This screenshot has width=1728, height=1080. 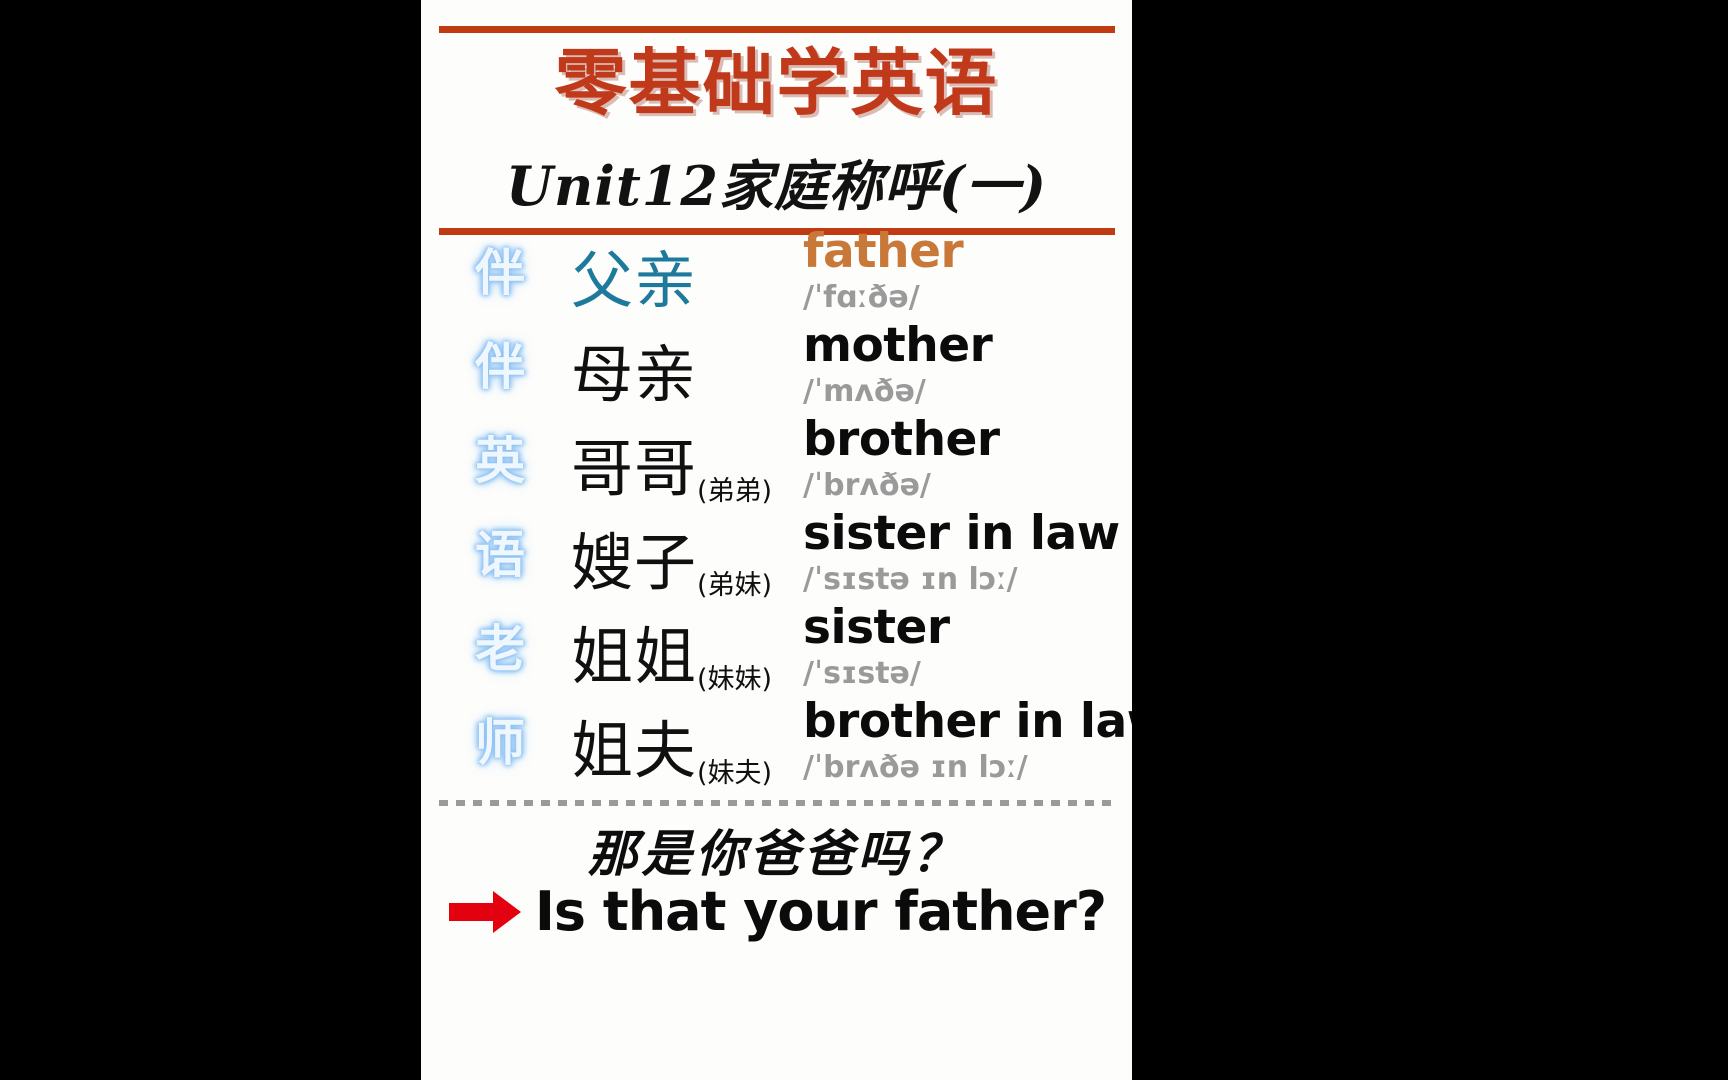 I want to click on page-subtitle: Unit12家庭称呼(一), so click(x=776, y=186).